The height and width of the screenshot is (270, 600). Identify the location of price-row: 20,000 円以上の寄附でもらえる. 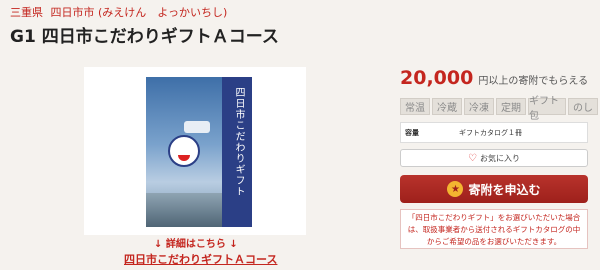
(494, 78).